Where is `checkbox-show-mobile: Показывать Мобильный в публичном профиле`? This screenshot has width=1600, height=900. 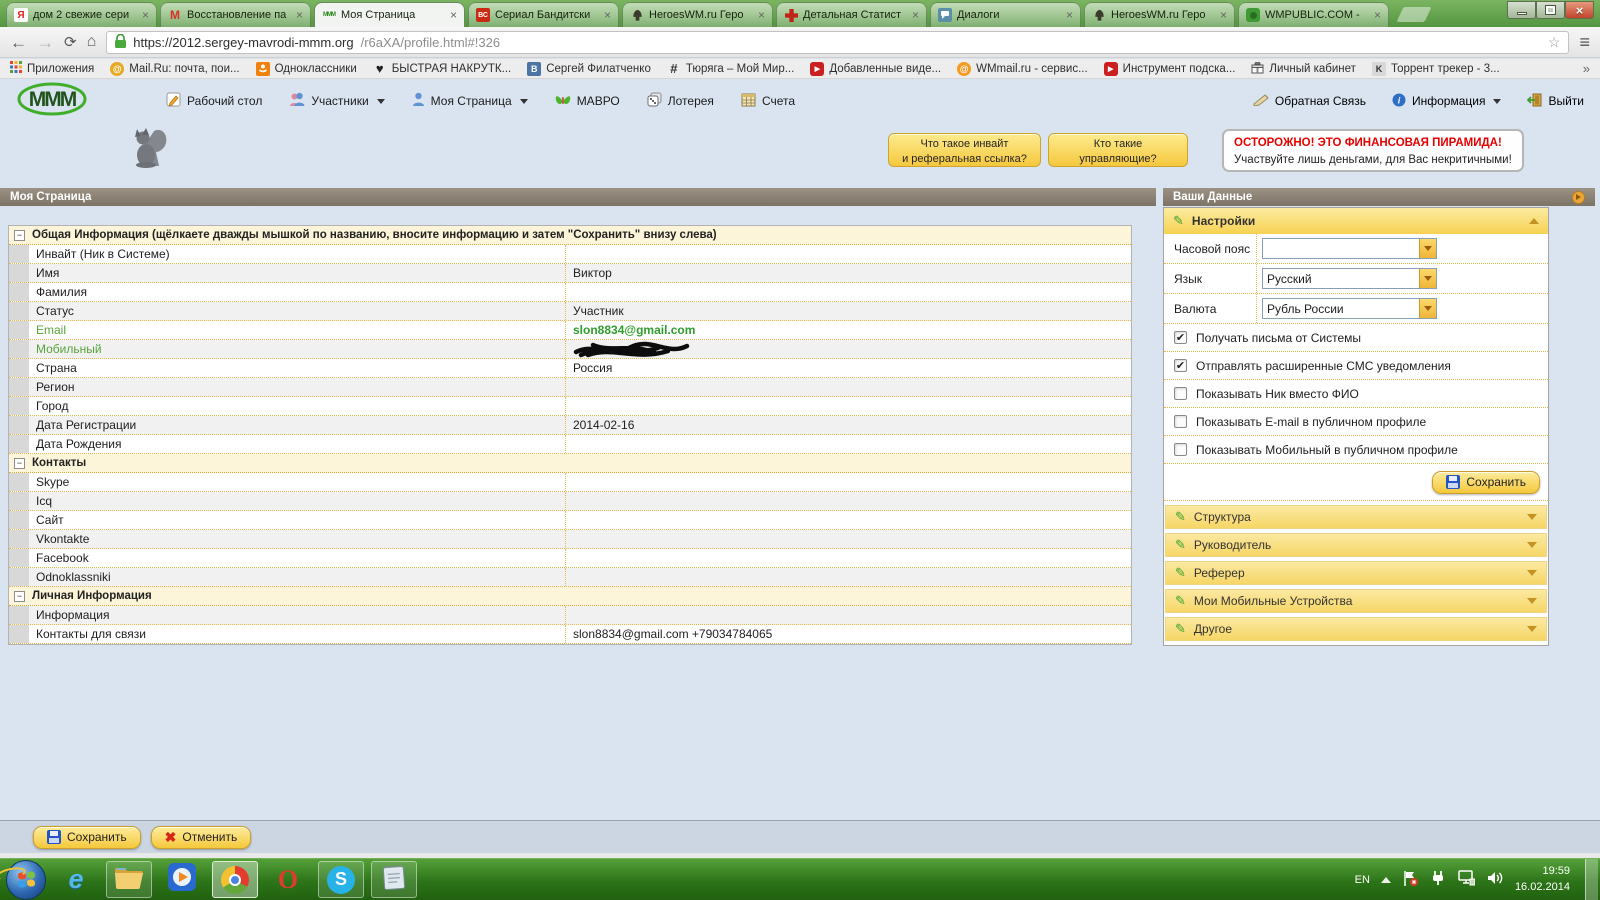 checkbox-show-mobile: Показывать Мобильный в публичном профиле is located at coordinates (1356, 450).